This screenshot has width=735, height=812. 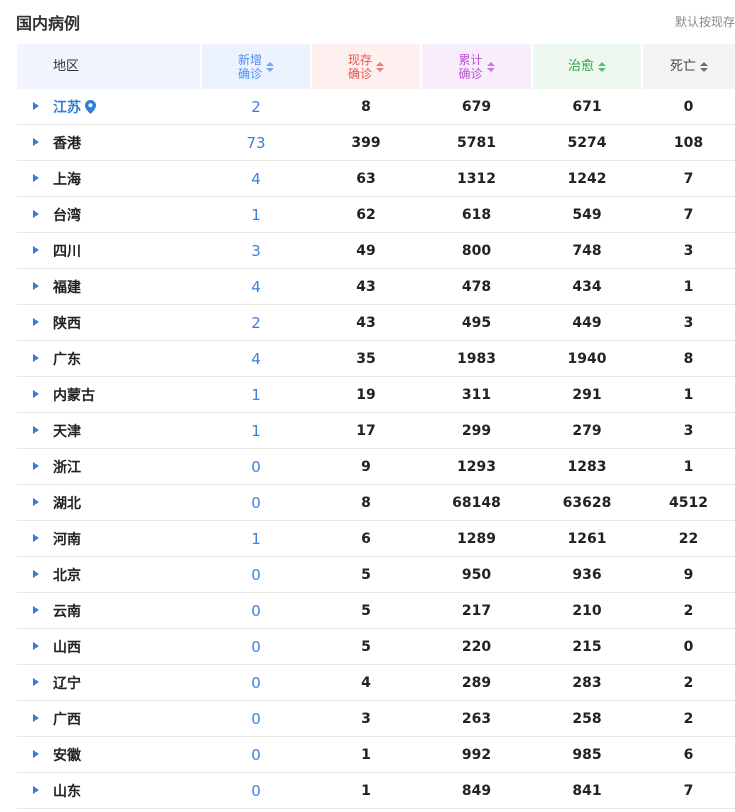 I want to click on table-row: 山东 0 1 849 841 7, so click(x=376, y=790).